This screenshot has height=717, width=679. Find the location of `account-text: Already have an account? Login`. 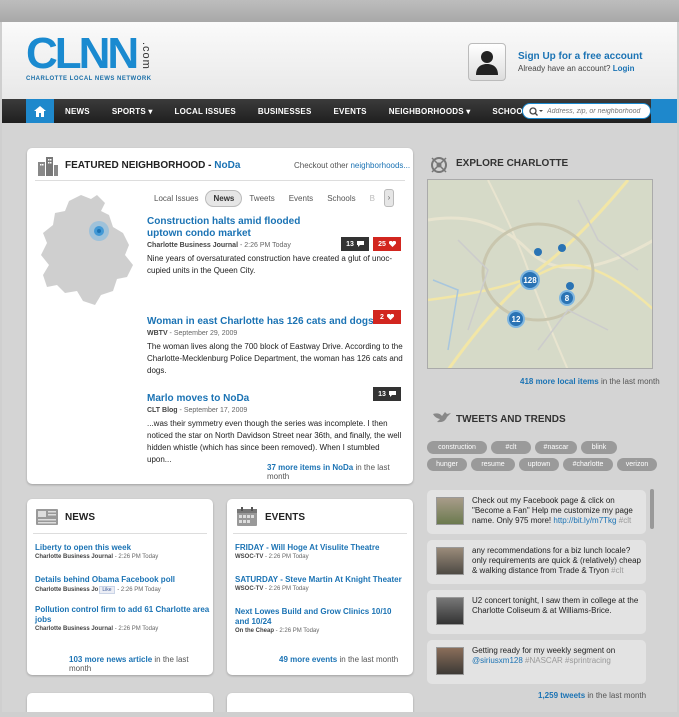

account-text: Already have an account? Login is located at coordinates (576, 68).